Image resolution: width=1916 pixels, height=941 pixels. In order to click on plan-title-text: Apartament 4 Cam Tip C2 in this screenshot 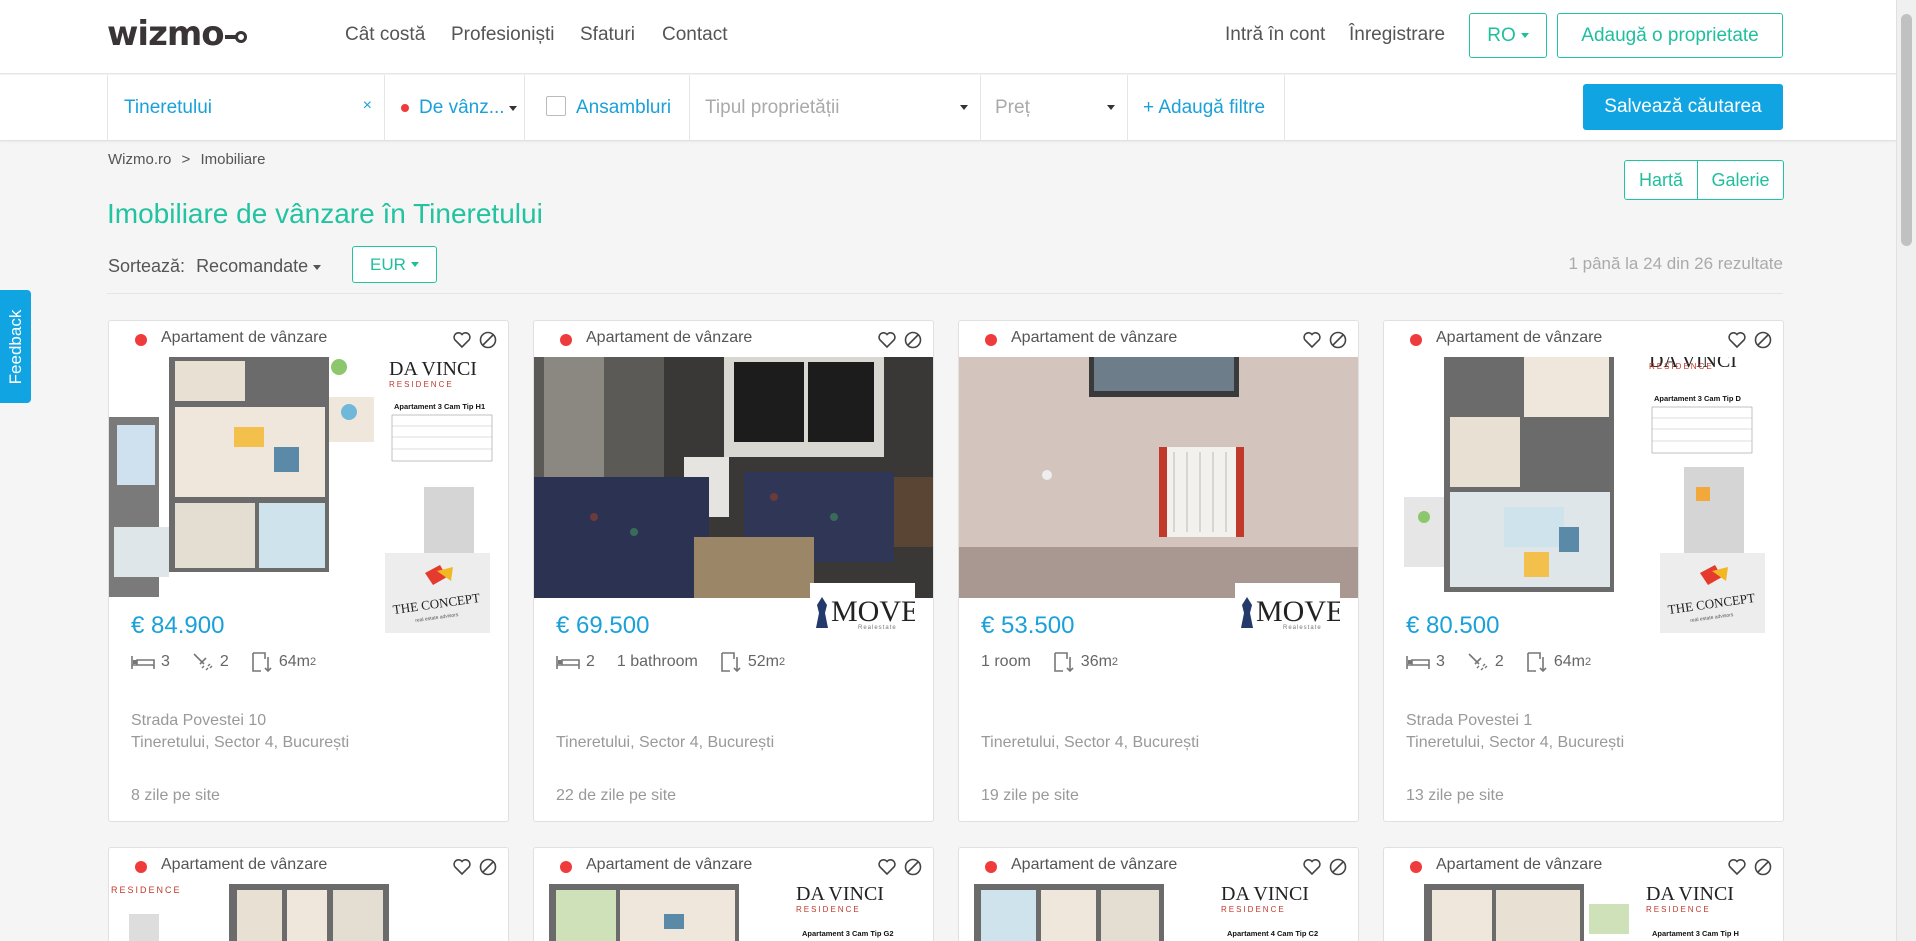, I will do `click(1272, 933)`.